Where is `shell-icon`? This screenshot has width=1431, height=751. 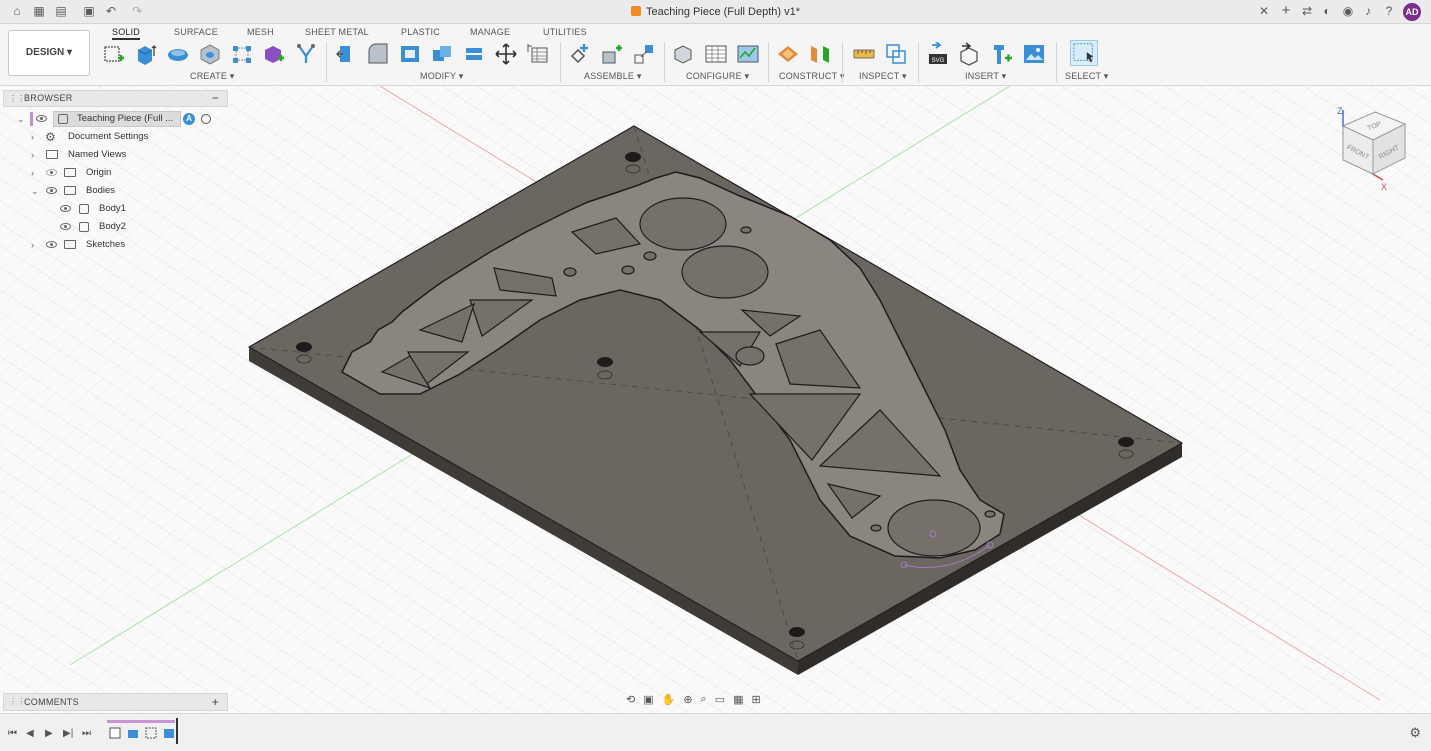
shell-icon is located at coordinates (410, 54).